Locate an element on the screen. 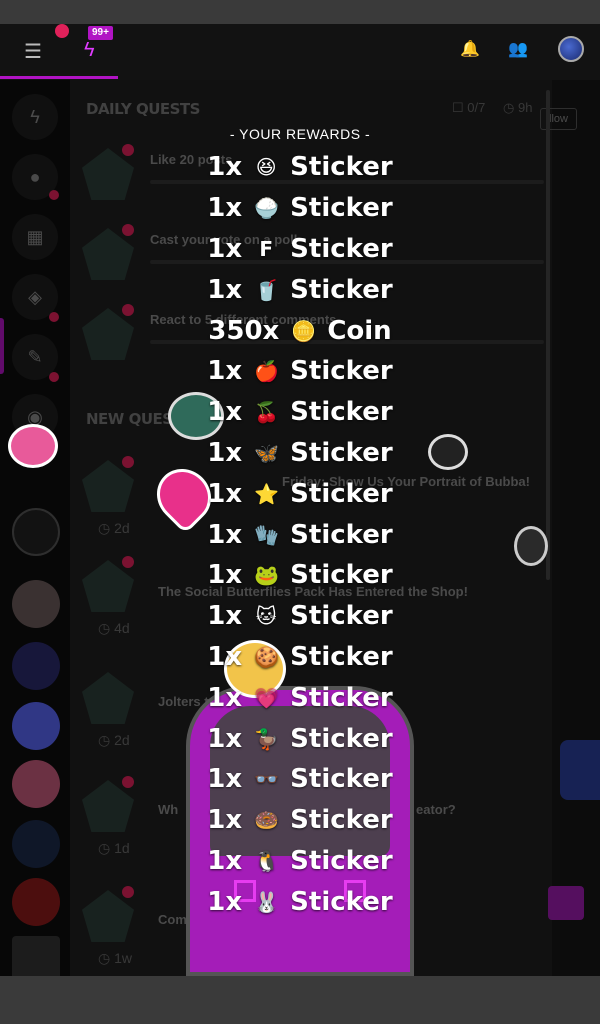 This screenshot has height=1024, width=600. reward-row: 1x 😆 Sticker is located at coordinates (300, 167).